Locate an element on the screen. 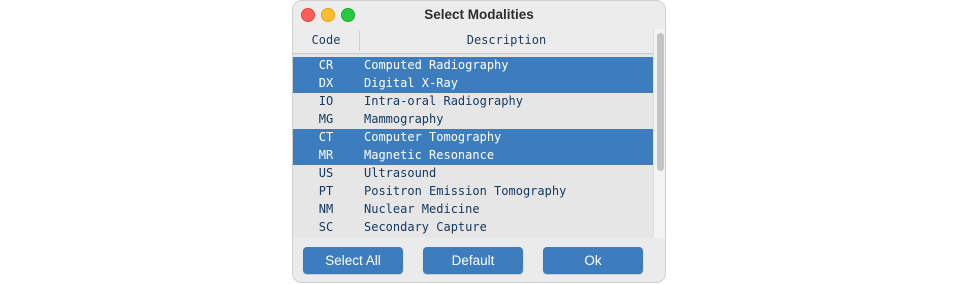 The image size is (960, 284). table-row: DX Digital X-Ray is located at coordinates (473, 84).